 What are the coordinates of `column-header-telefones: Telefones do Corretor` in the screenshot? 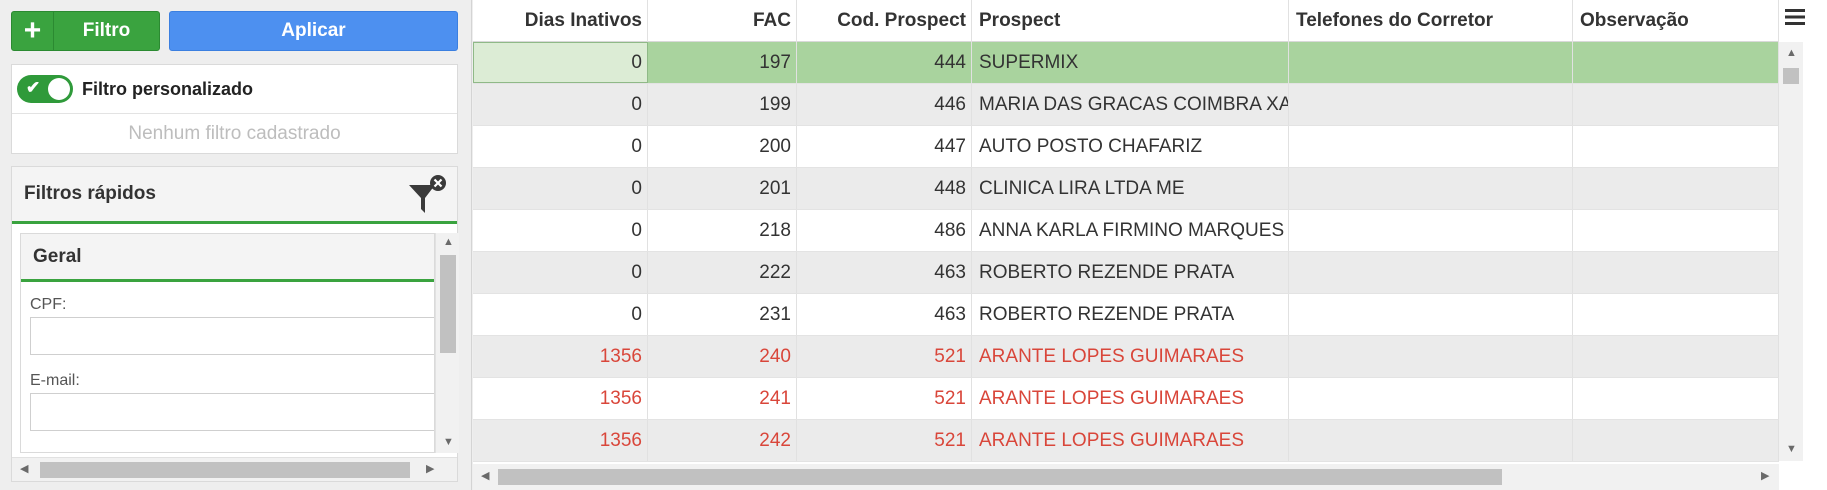 It's located at (1431, 21).